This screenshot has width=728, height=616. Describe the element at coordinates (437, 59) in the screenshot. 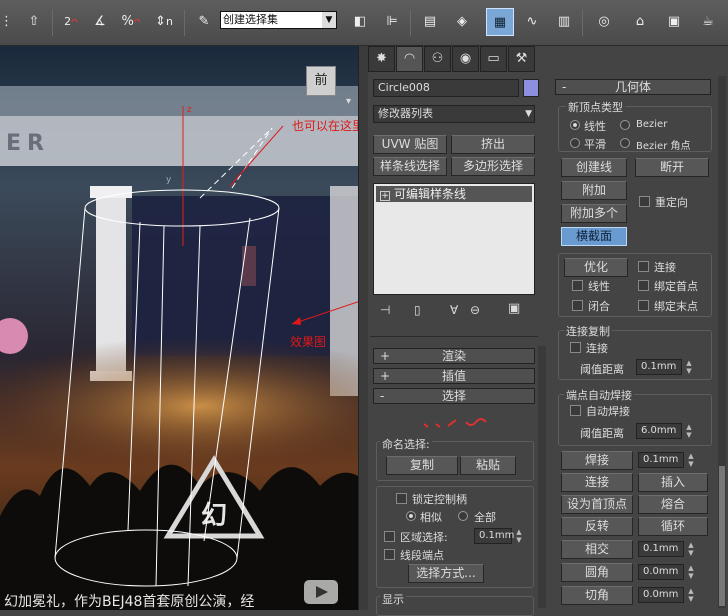

I see `hierarchy-tab-icon: ⚇` at that location.